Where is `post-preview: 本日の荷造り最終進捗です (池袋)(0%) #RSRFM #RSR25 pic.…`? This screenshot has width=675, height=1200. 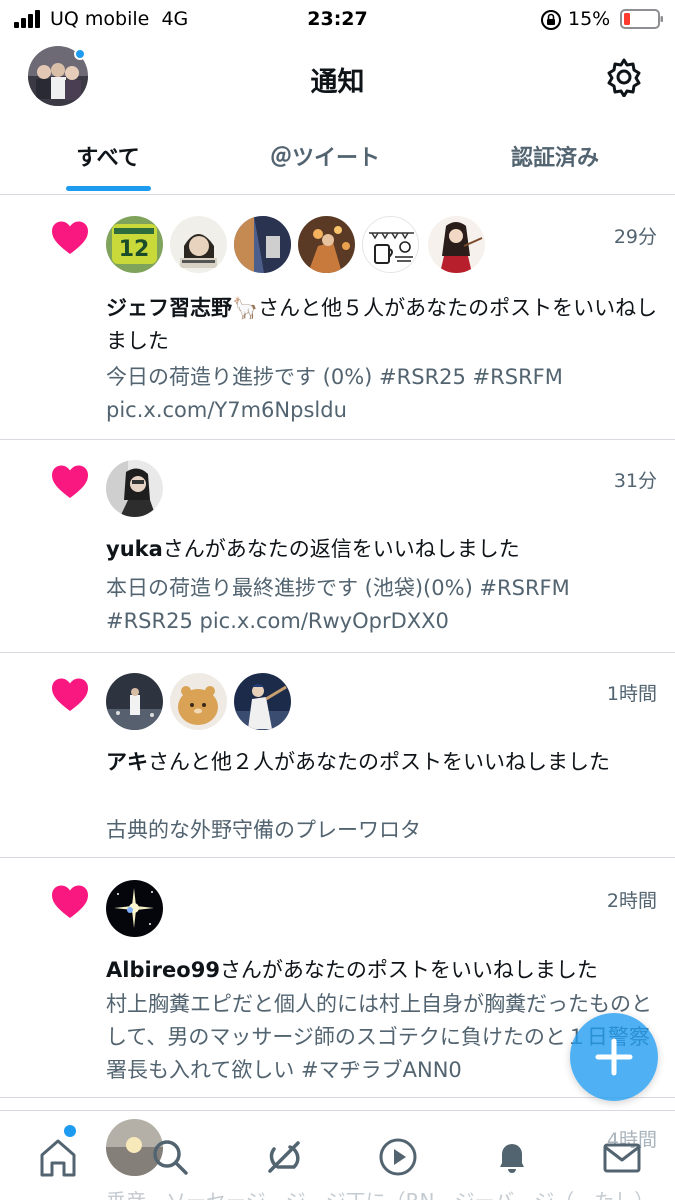 post-preview: 本日の荷造り最終進捗です (池袋)(0%) #RSRFM #RSR25 pic.… is located at coordinates (338, 604).